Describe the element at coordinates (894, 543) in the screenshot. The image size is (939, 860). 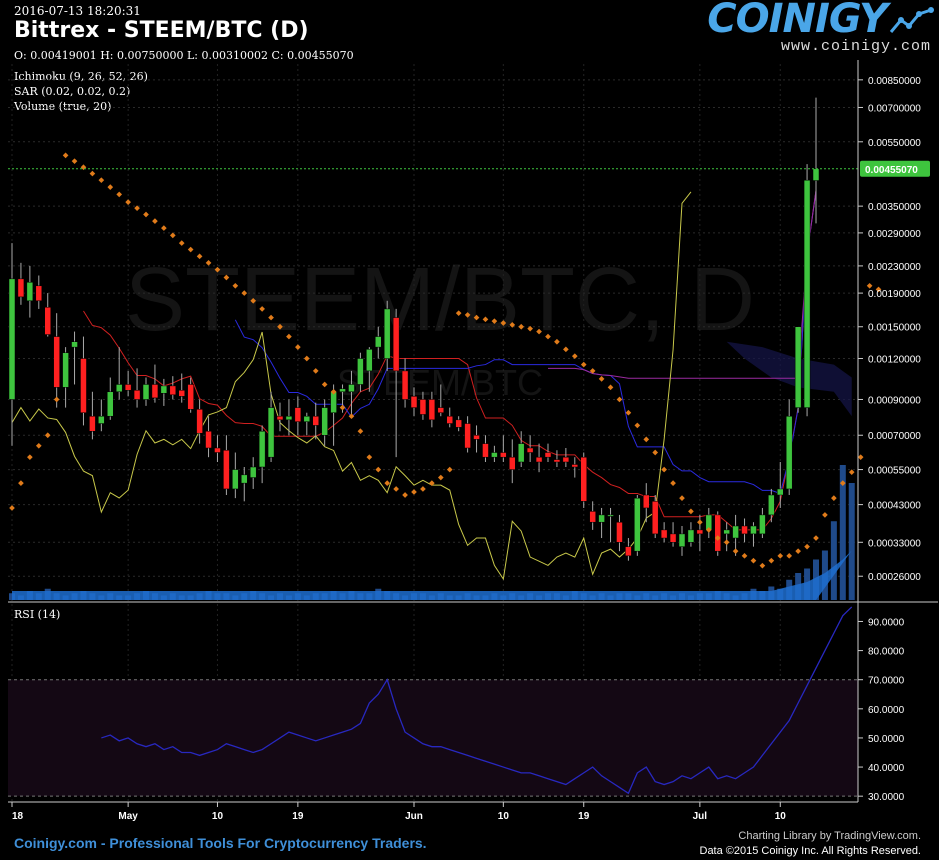
I see `y-tick-label: 0.00033000` at that location.